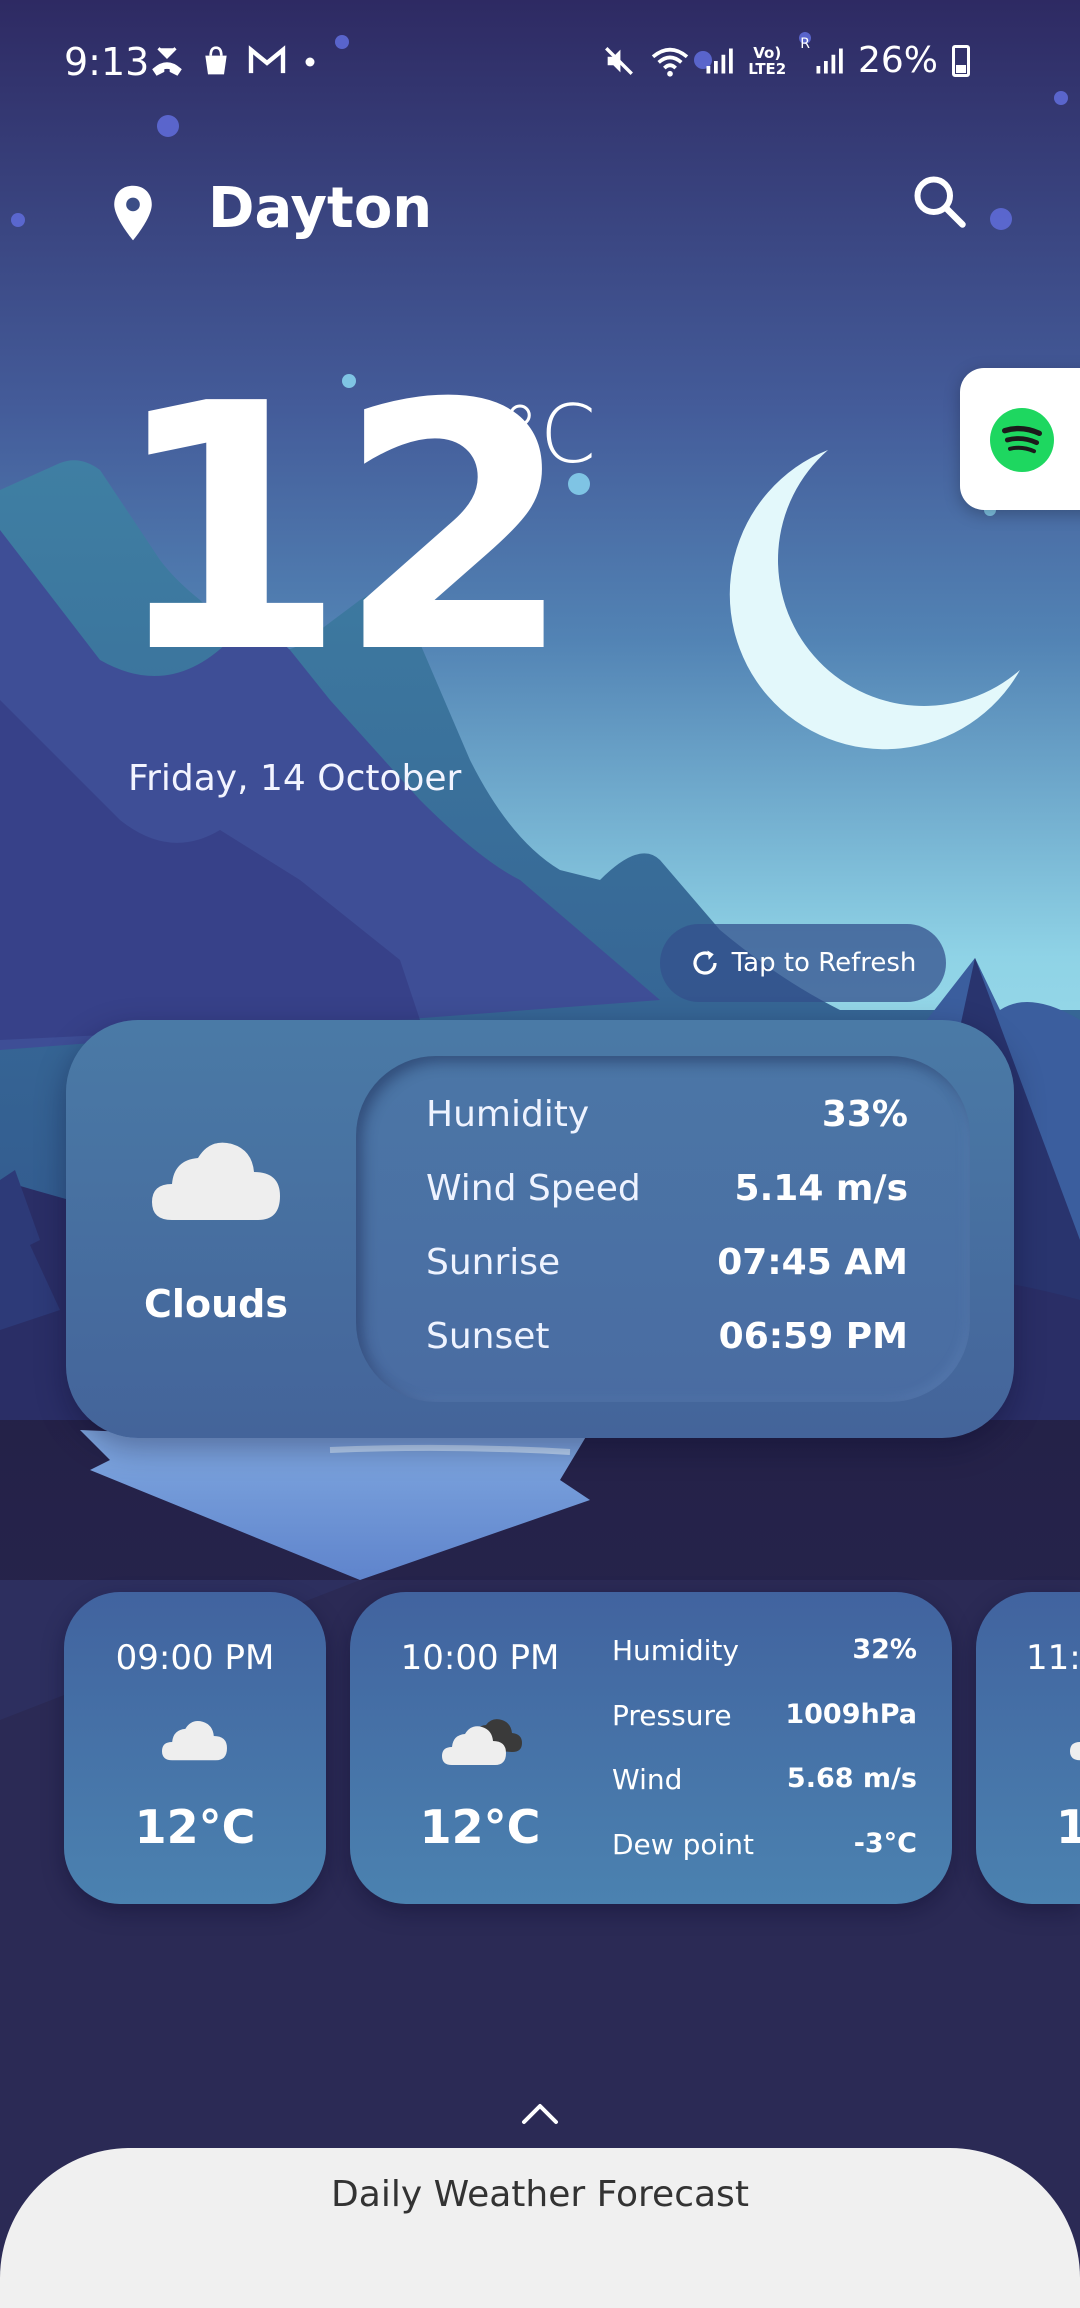 The image size is (1080, 2308). Describe the element at coordinates (1028, 1748) in the screenshot. I see `hourly-card-partial: 11:00 PM 12°C` at that location.